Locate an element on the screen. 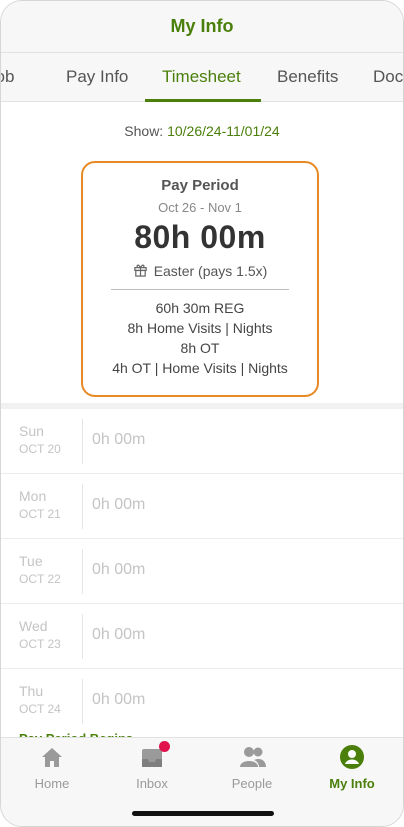  show-label: Show: is located at coordinates (144, 131).